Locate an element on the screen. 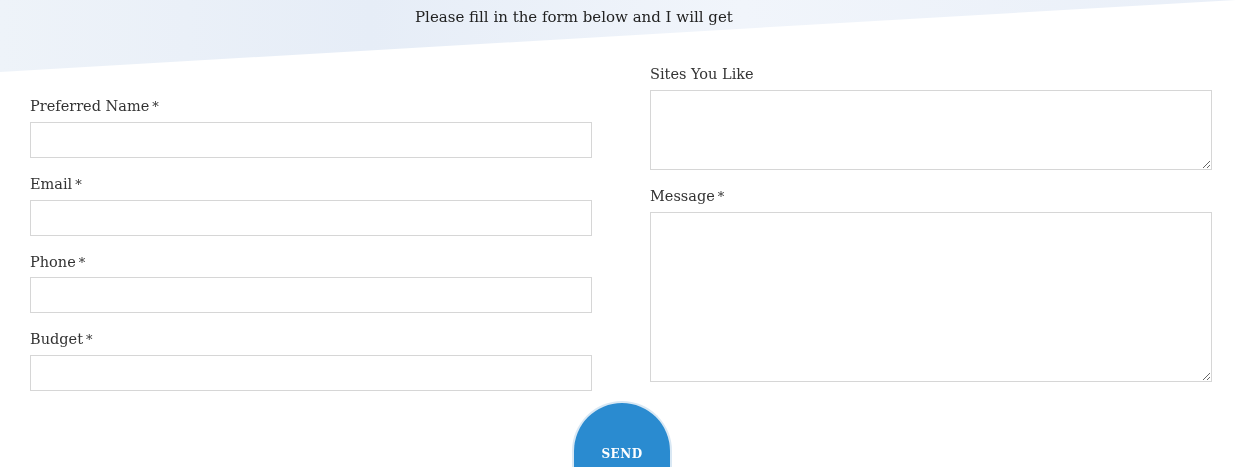 The image size is (1236, 476). intro-text: Please fill in the form below and I will get is located at coordinates (574, 17).